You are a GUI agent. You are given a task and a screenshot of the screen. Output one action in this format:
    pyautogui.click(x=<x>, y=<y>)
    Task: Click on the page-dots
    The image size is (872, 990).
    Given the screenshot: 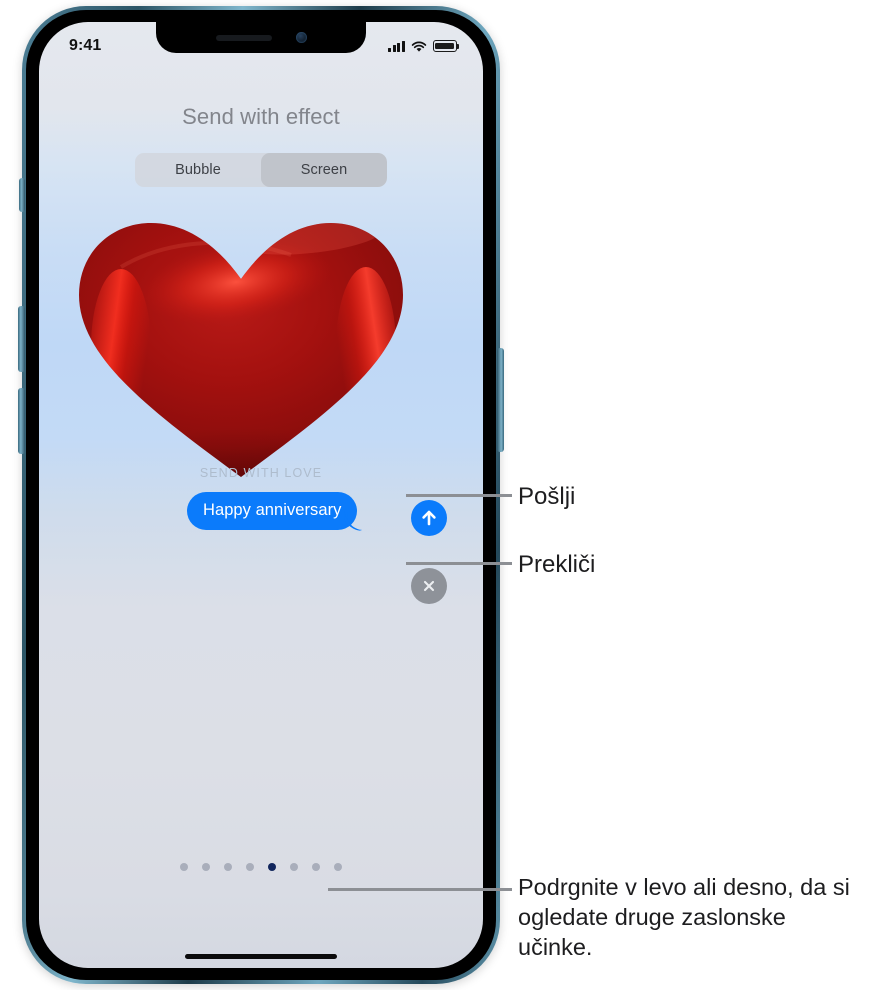 What is the action you would take?
    pyautogui.click(x=261, y=867)
    